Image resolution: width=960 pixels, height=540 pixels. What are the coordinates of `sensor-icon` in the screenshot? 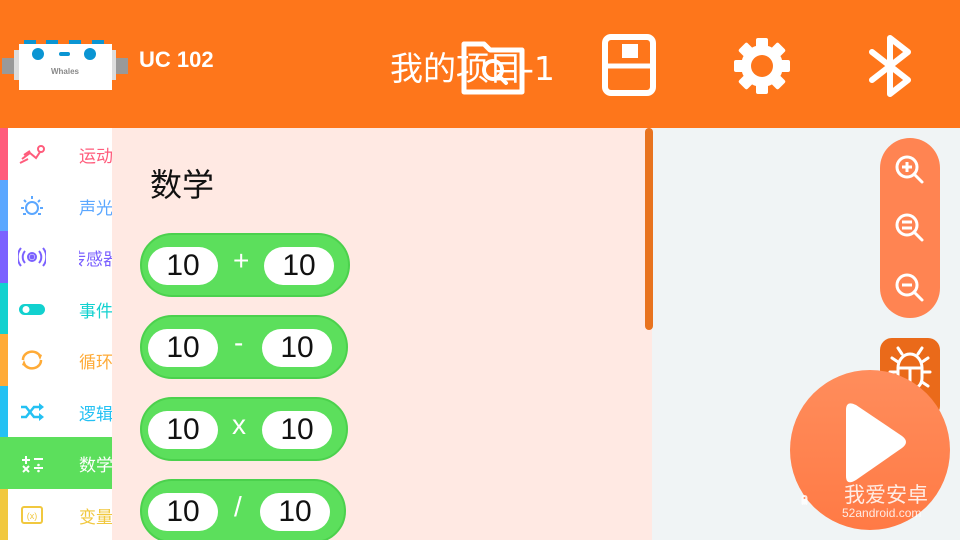 It's located at (32, 257).